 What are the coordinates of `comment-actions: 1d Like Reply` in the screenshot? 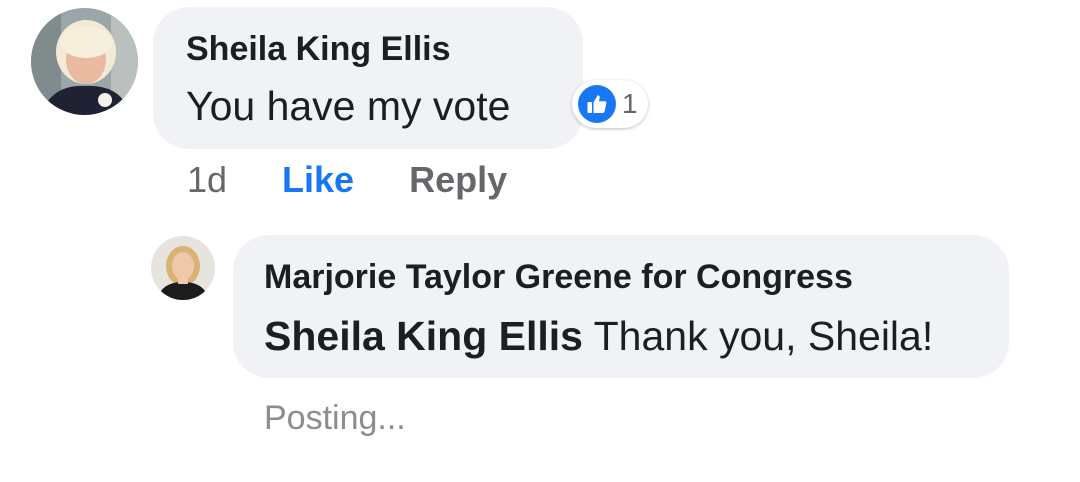 It's located at (347, 180).